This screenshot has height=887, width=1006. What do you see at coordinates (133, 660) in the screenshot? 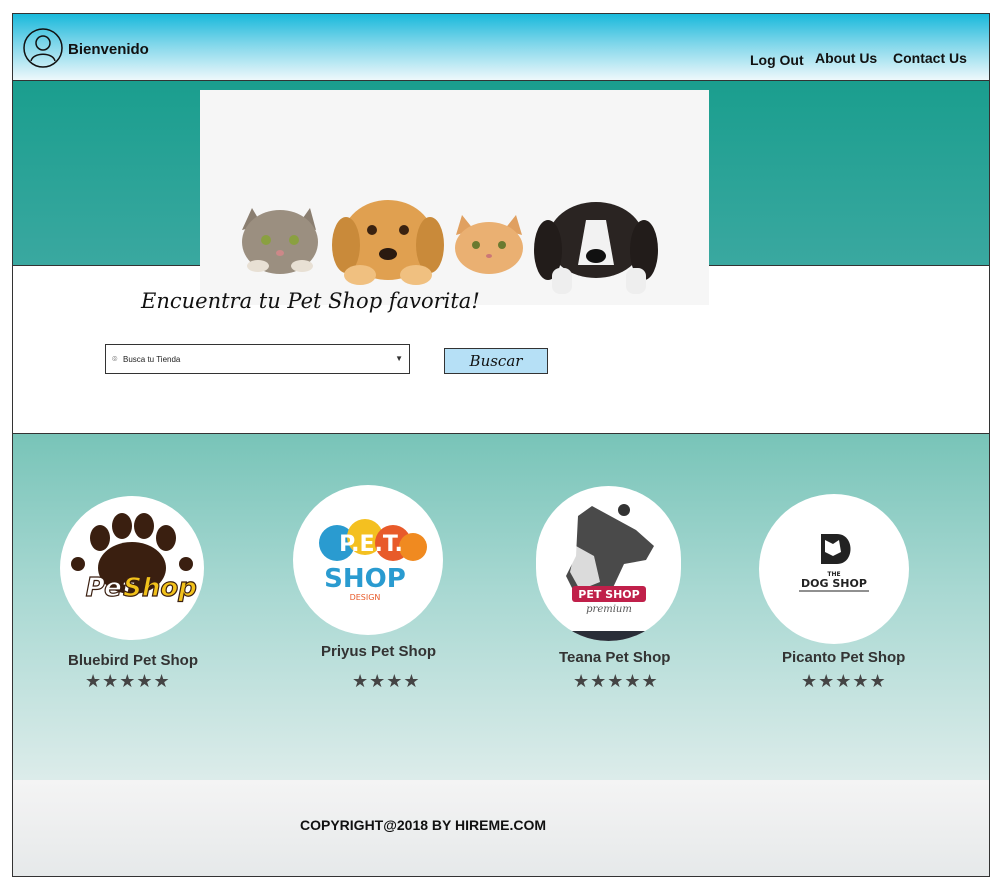
I see `shop-name-bluebird: Bluebird Pet Shop` at bounding box center [133, 660].